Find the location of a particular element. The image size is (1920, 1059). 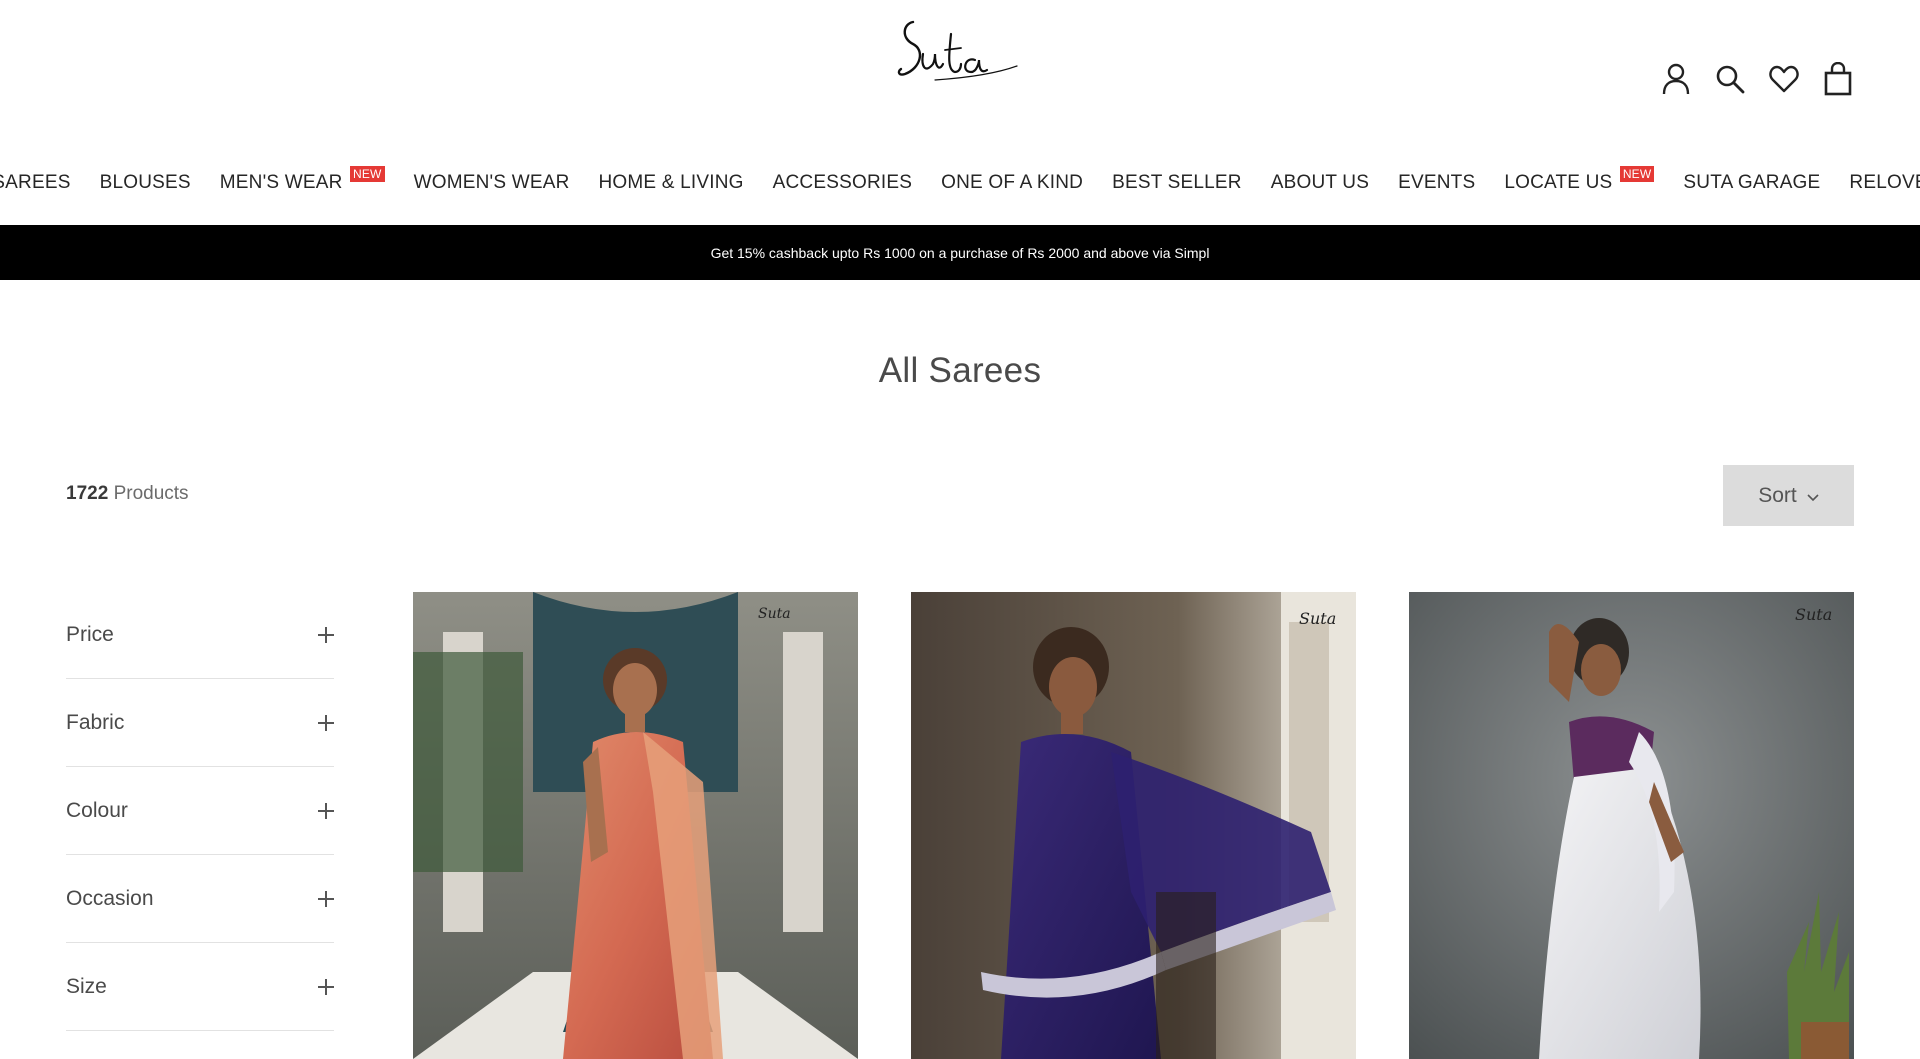

suta-logo is located at coordinates (957, 54).